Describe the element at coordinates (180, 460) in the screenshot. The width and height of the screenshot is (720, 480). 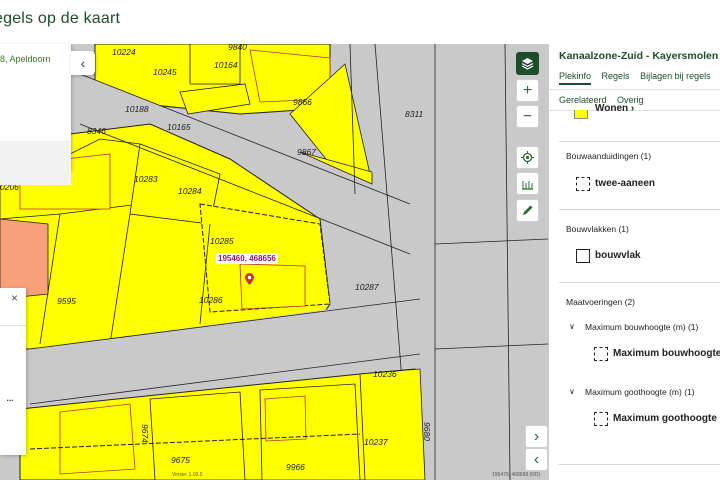
I see `plot-number: 9675` at that location.